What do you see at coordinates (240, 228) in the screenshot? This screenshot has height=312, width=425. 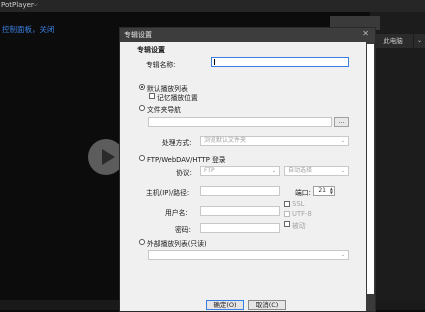 I see `password-input` at bounding box center [240, 228].